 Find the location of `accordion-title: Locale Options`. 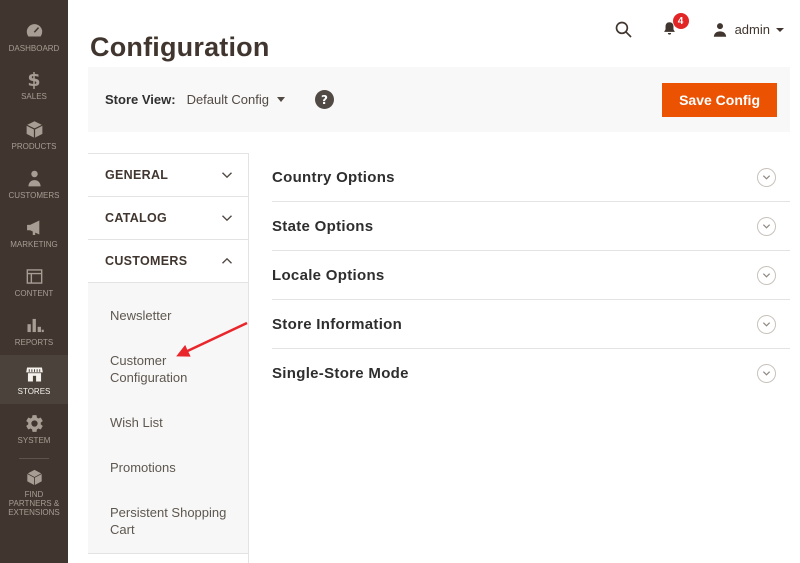

accordion-title: Locale Options is located at coordinates (328, 275).